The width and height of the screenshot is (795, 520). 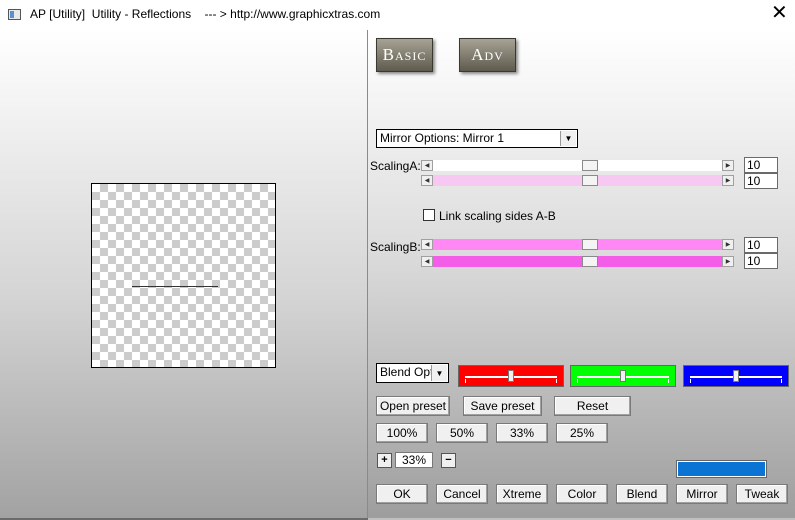 I want to click on scaling-b-slider-2: ◀ ▶, so click(x=577, y=261).